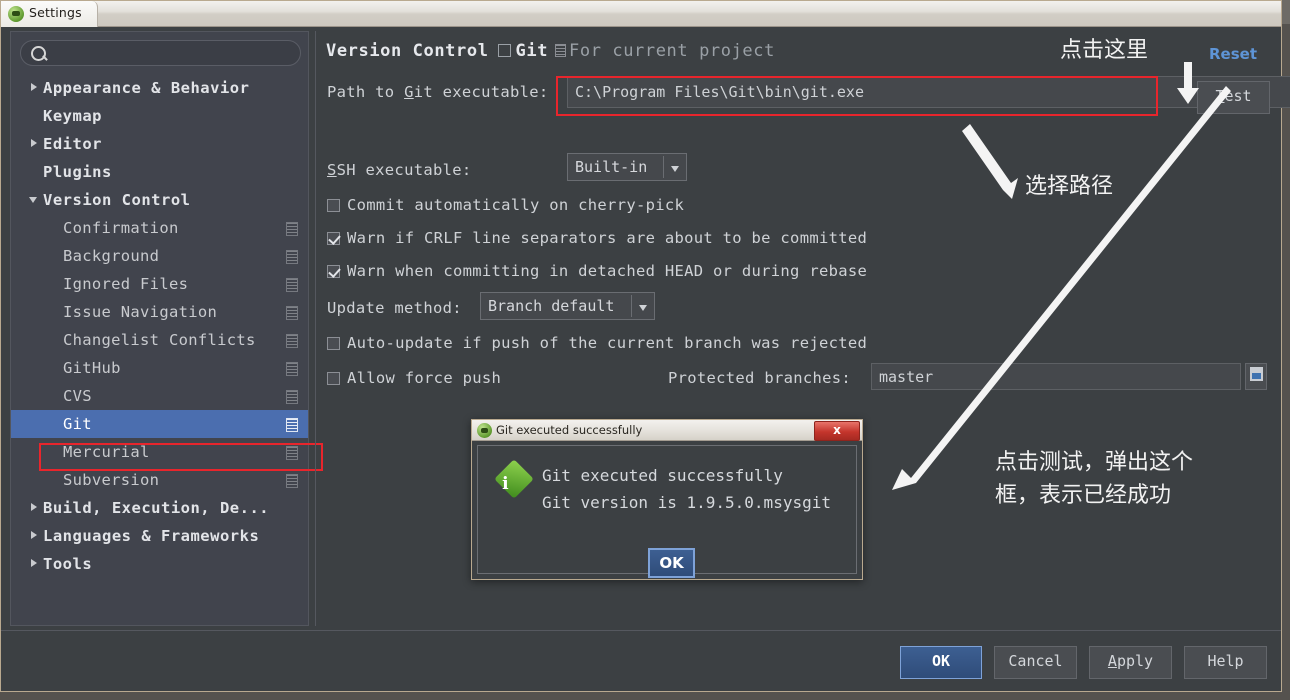  I want to click on sidebar-item-confirmation: Confirmation, so click(159, 228).